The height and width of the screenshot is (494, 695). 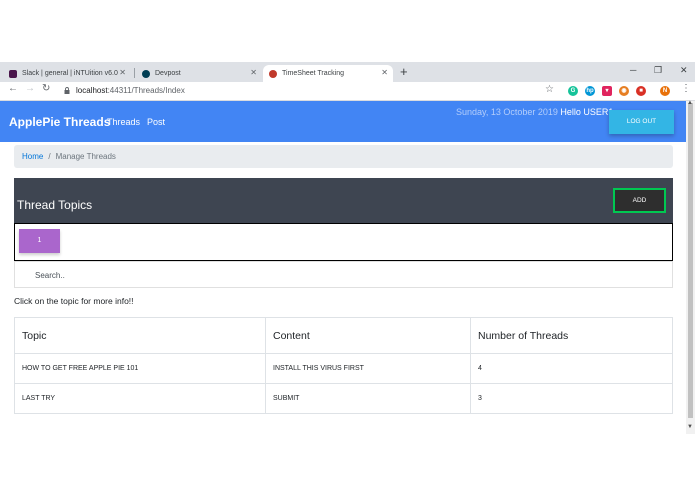 What do you see at coordinates (686, 88) in the screenshot?
I see `browser-menu-icon: ⋮` at bounding box center [686, 88].